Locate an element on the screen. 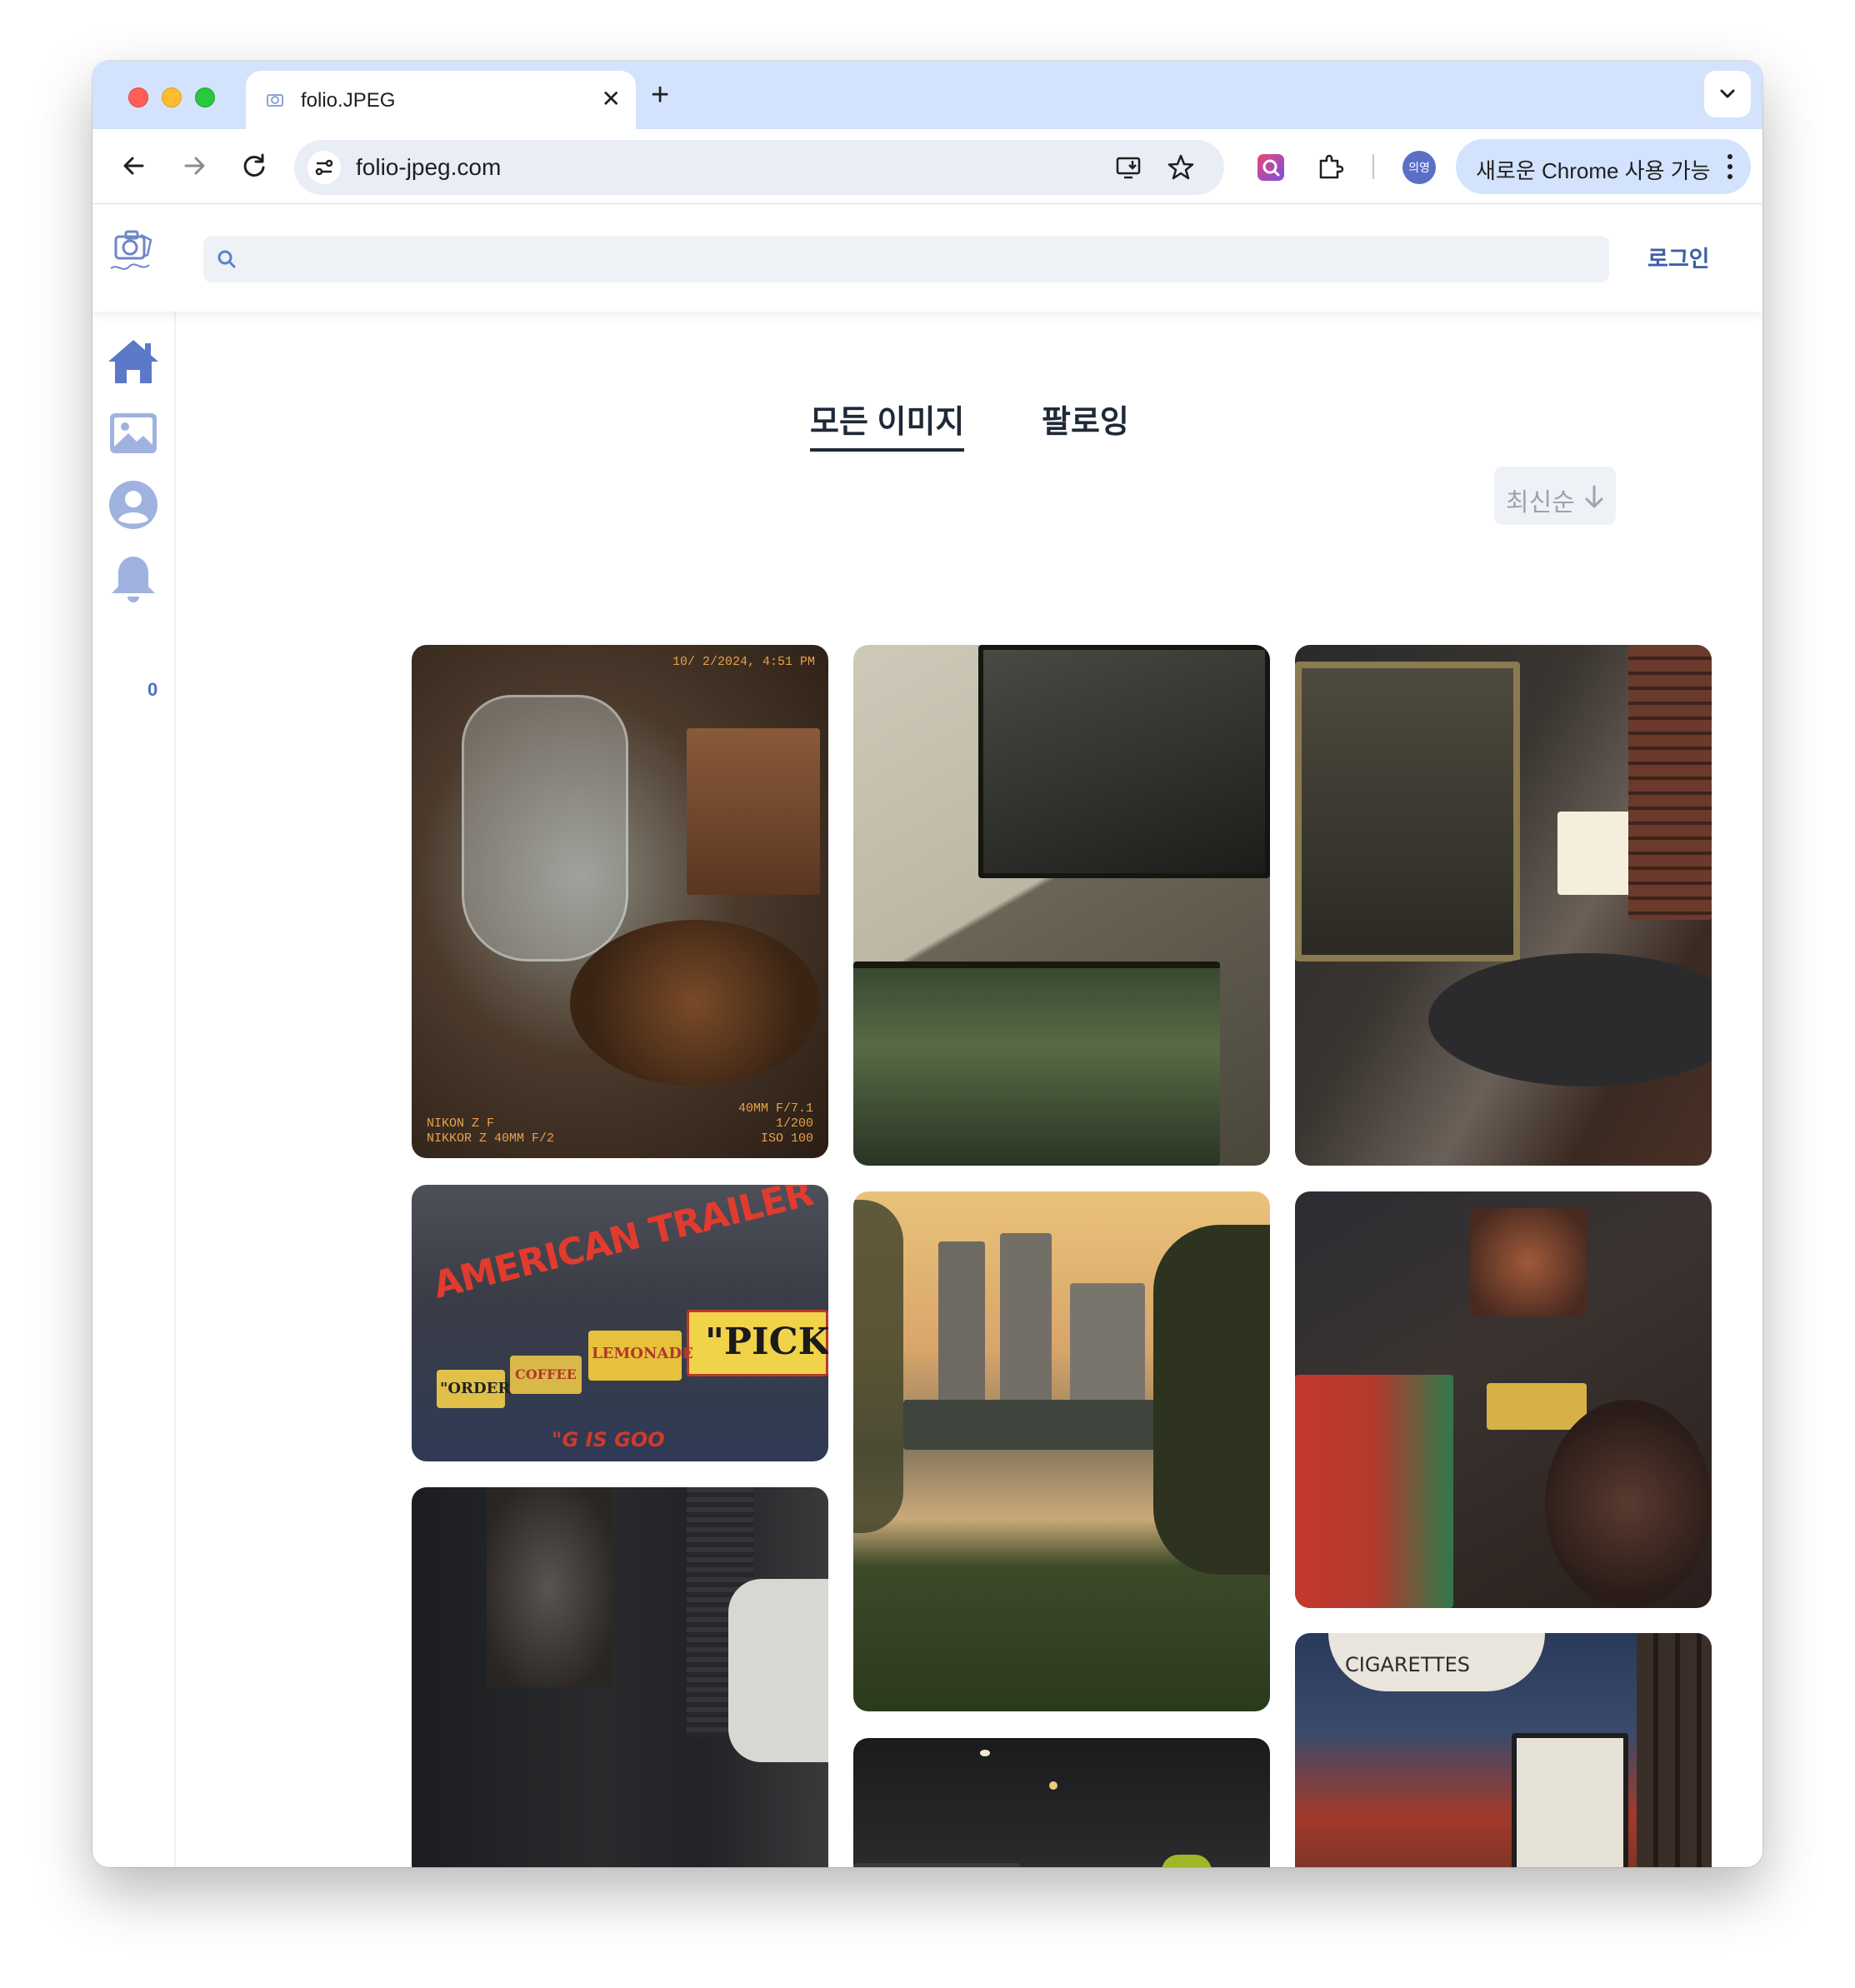 The image size is (1855, 1988). tab-strip: folio.JPEG ✕ + is located at coordinates (927, 95).